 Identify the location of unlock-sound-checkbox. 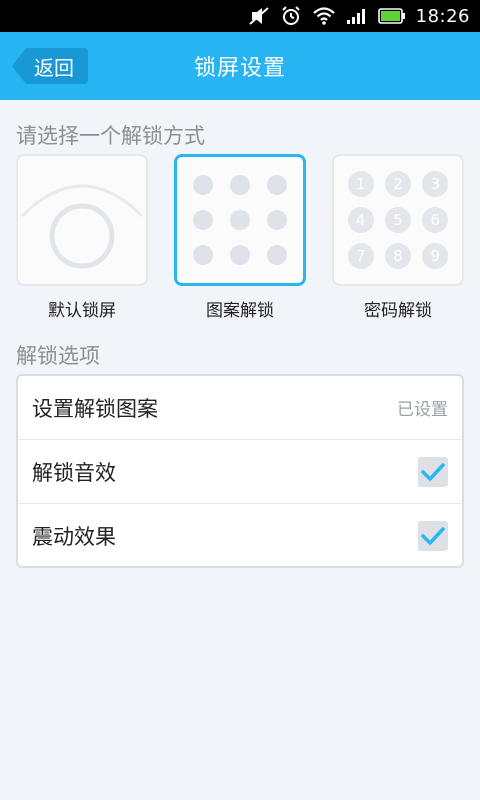
(433, 471).